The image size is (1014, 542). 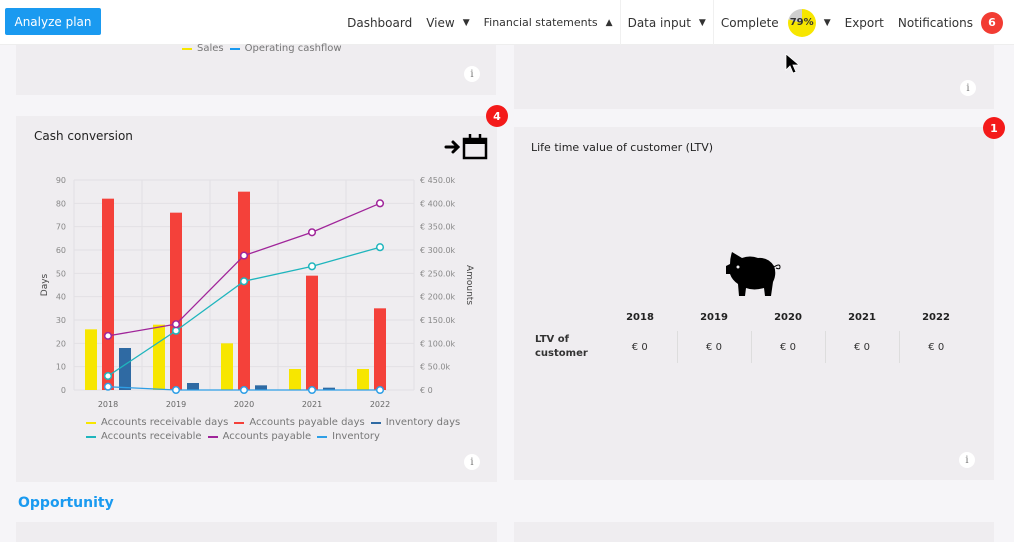 What do you see at coordinates (438, 203) in the screenshot?
I see `y-right-tick-label: € 400.0k` at bounding box center [438, 203].